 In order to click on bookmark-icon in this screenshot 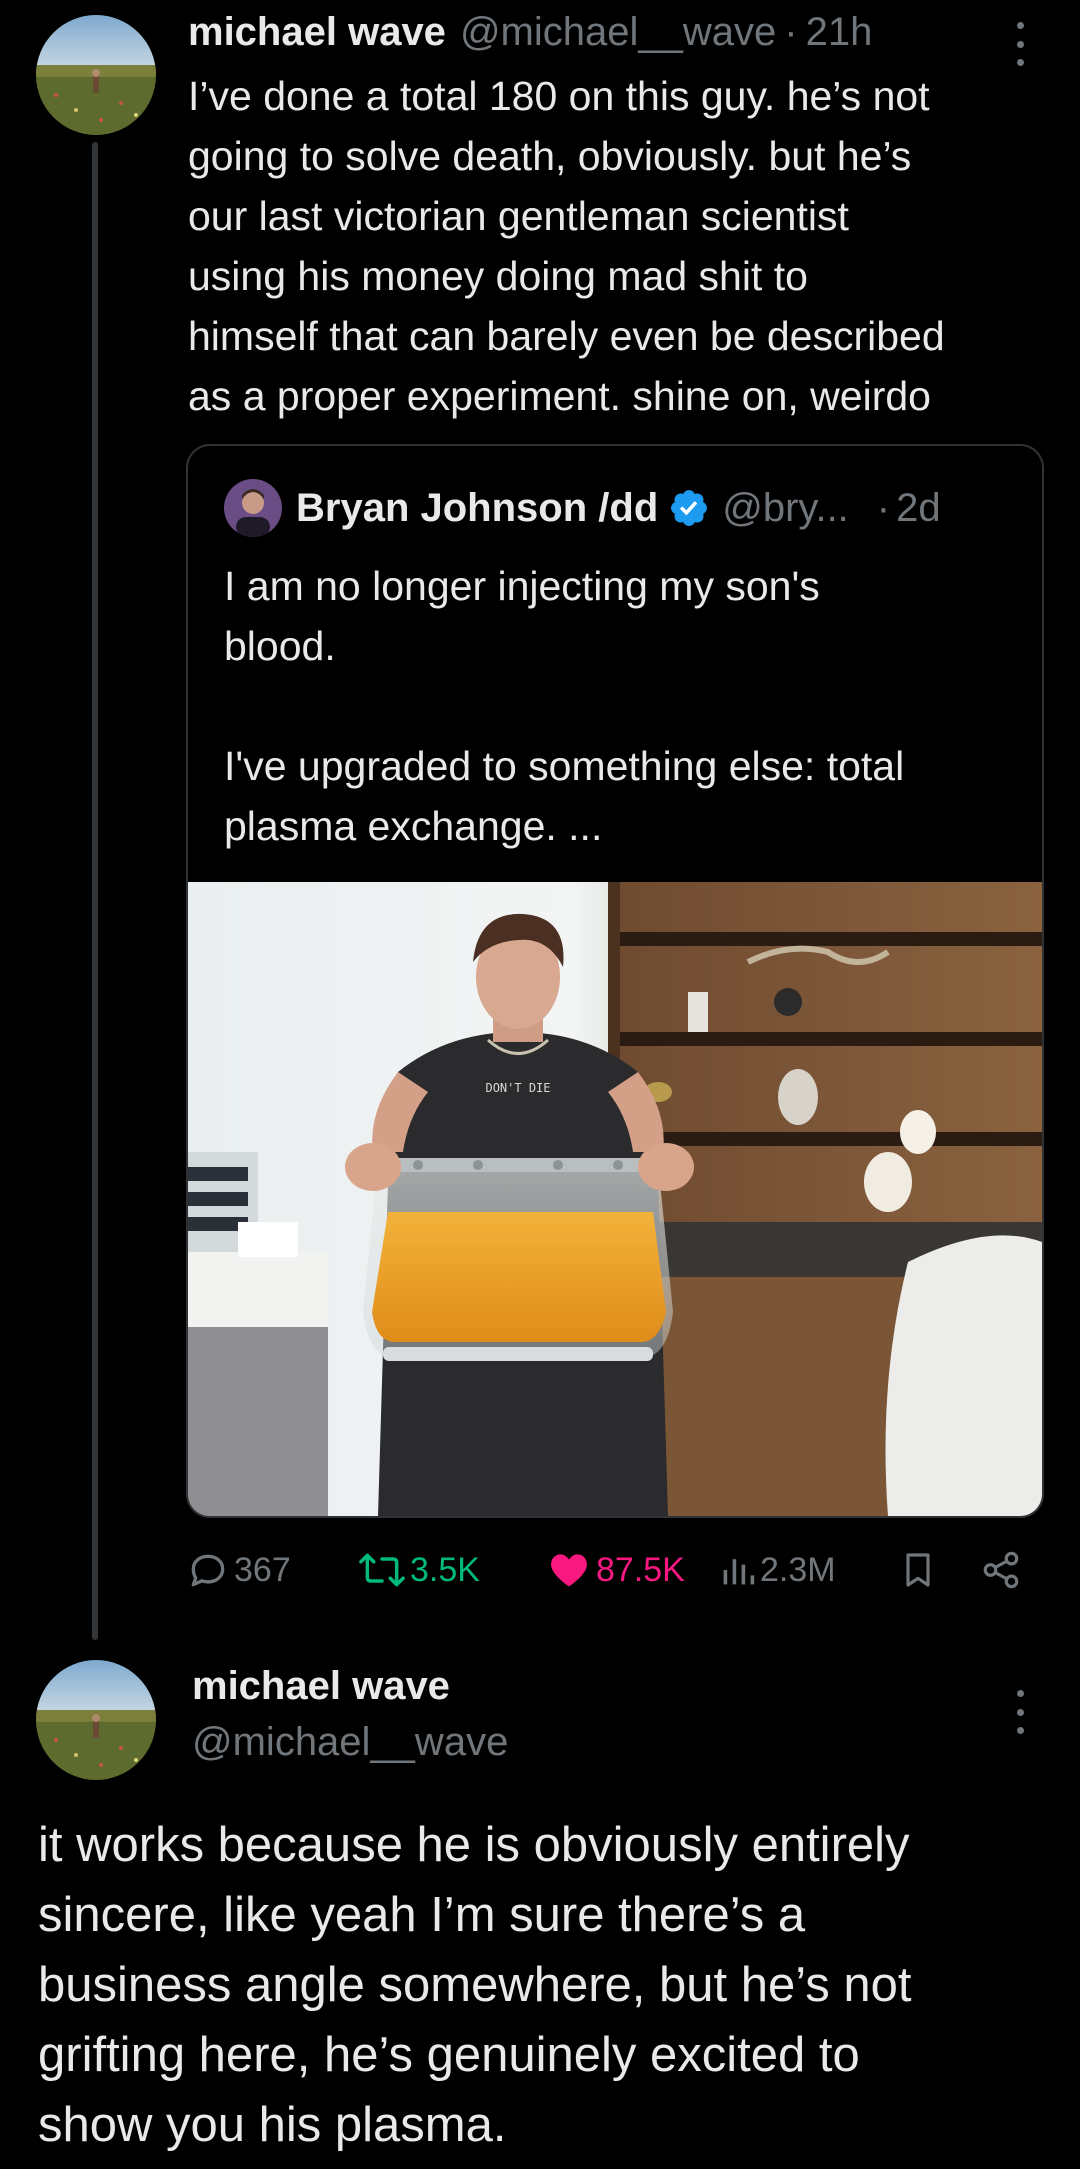, I will do `click(918, 1570)`.